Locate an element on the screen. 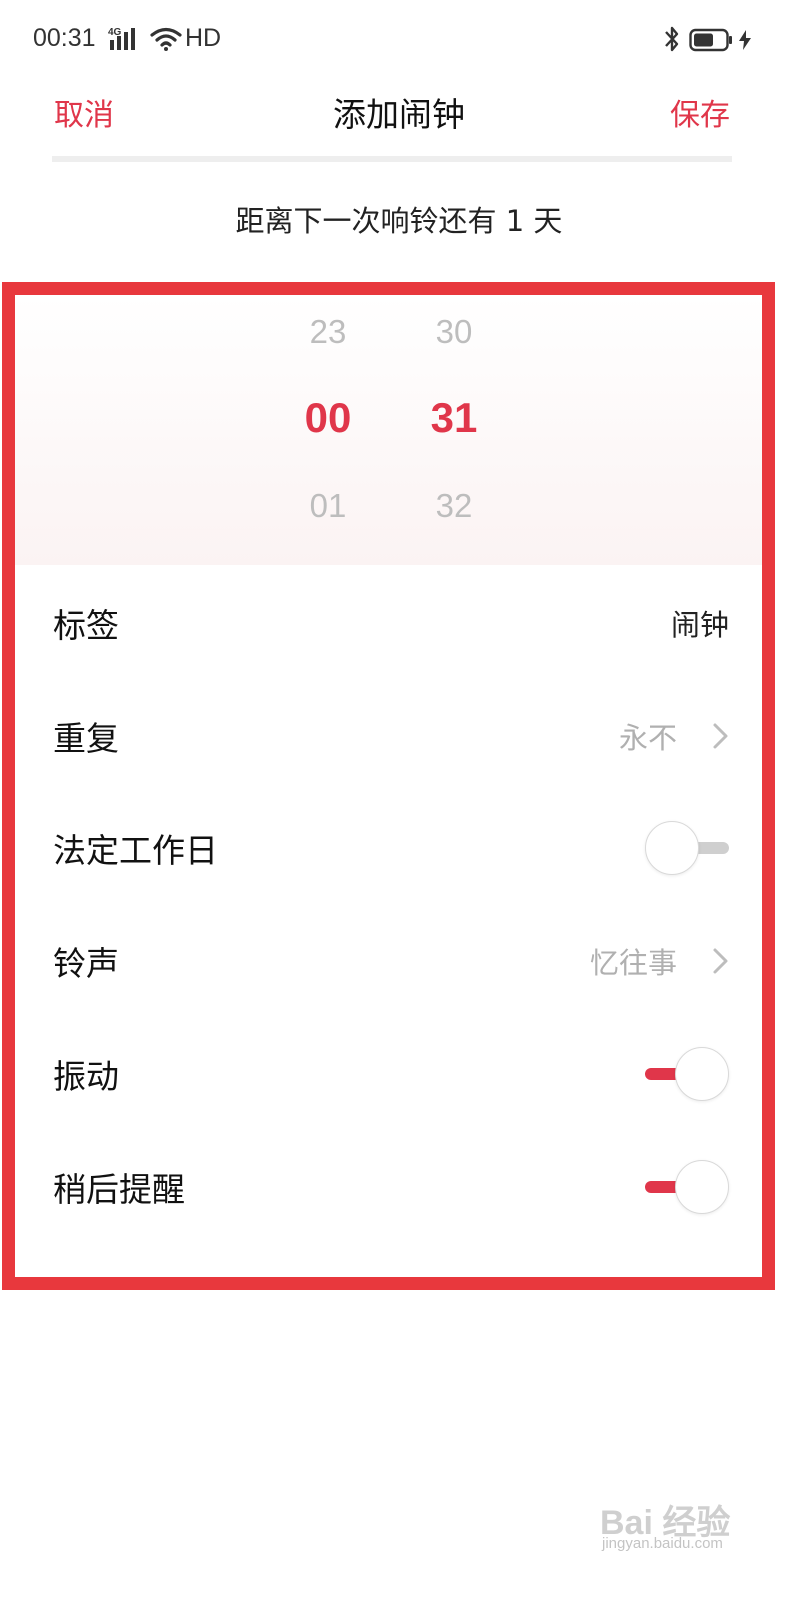  watermark-url: jingyan.baidu.com is located at coordinates (662, 1543).